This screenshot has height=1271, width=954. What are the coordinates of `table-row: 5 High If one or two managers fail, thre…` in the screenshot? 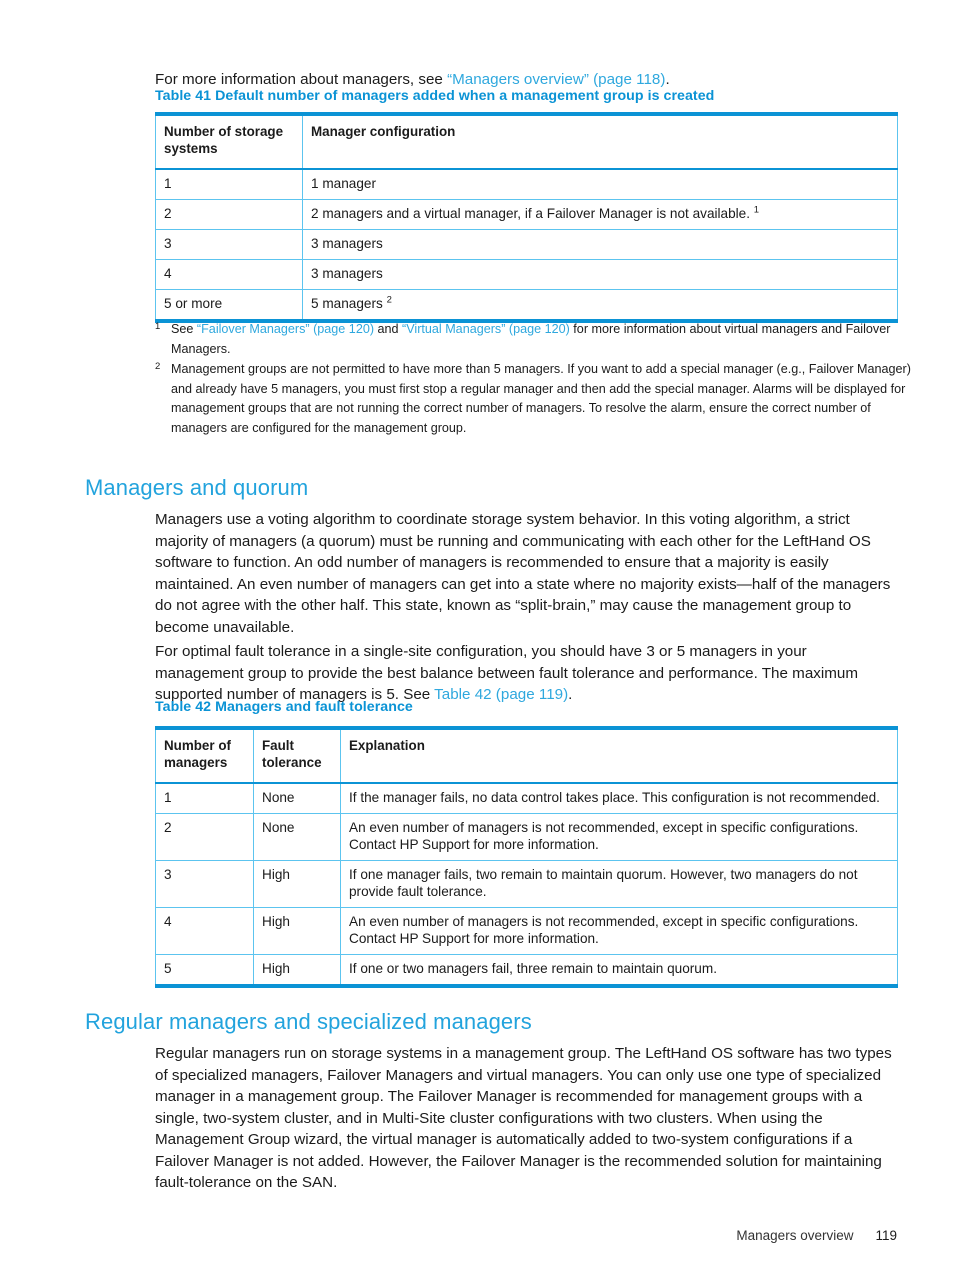 It's located at (526, 970).